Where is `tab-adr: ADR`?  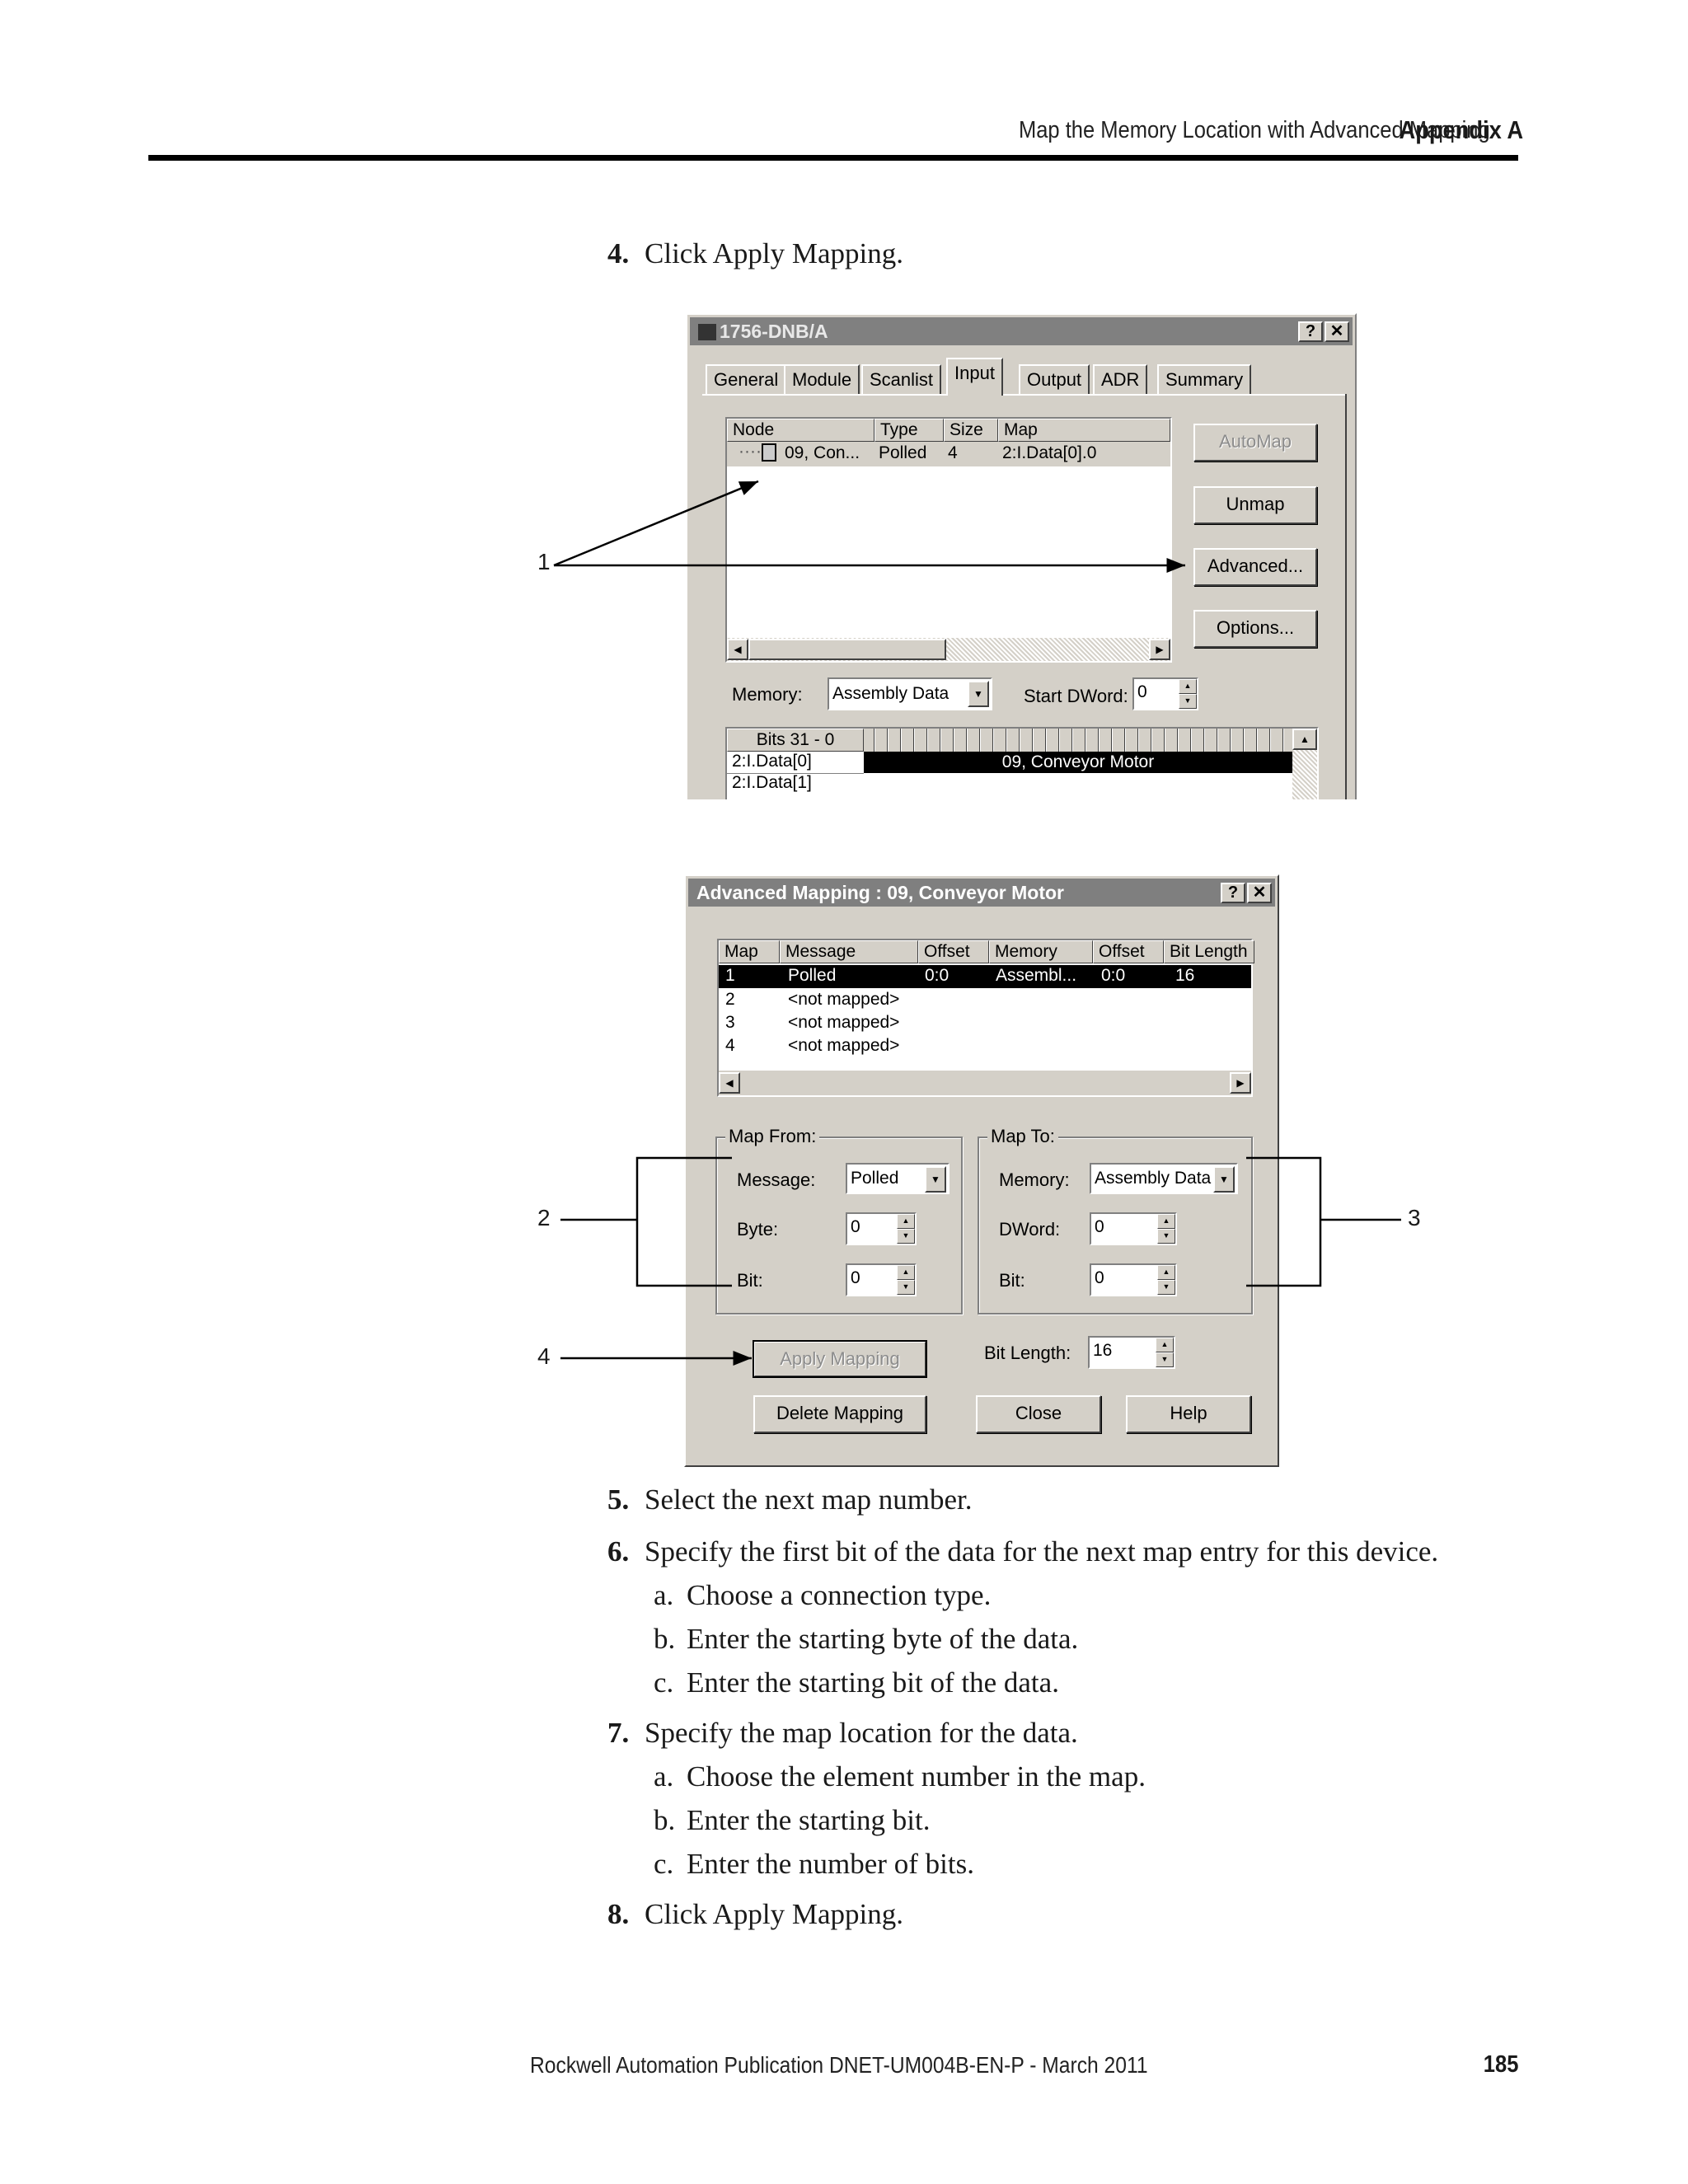
tab-adr: ADR is located at coordinates (1121, 379).